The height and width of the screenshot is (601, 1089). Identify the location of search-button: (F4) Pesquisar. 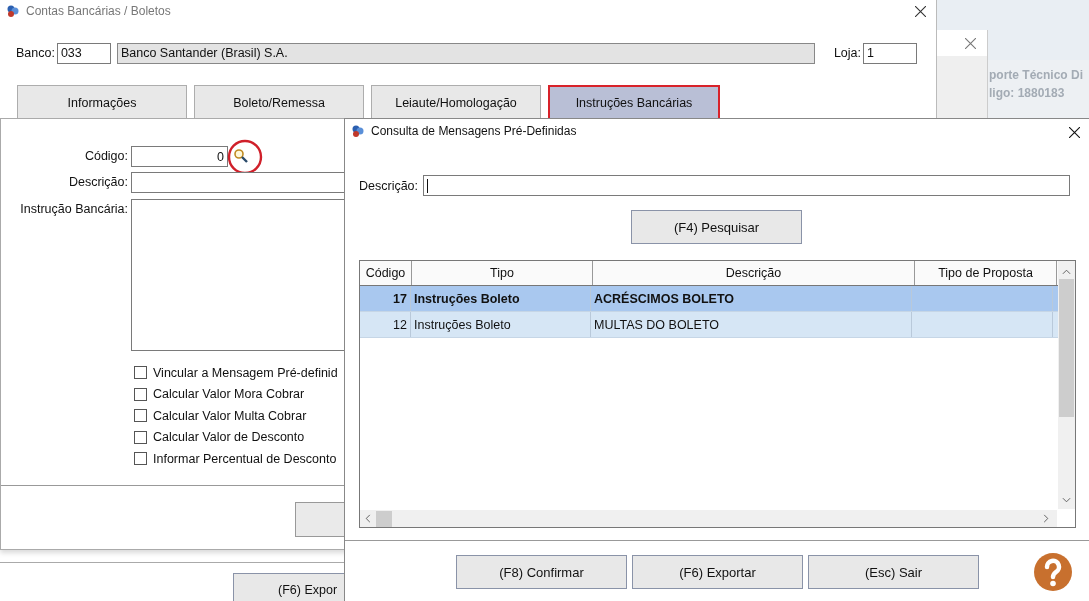
(716, 227).